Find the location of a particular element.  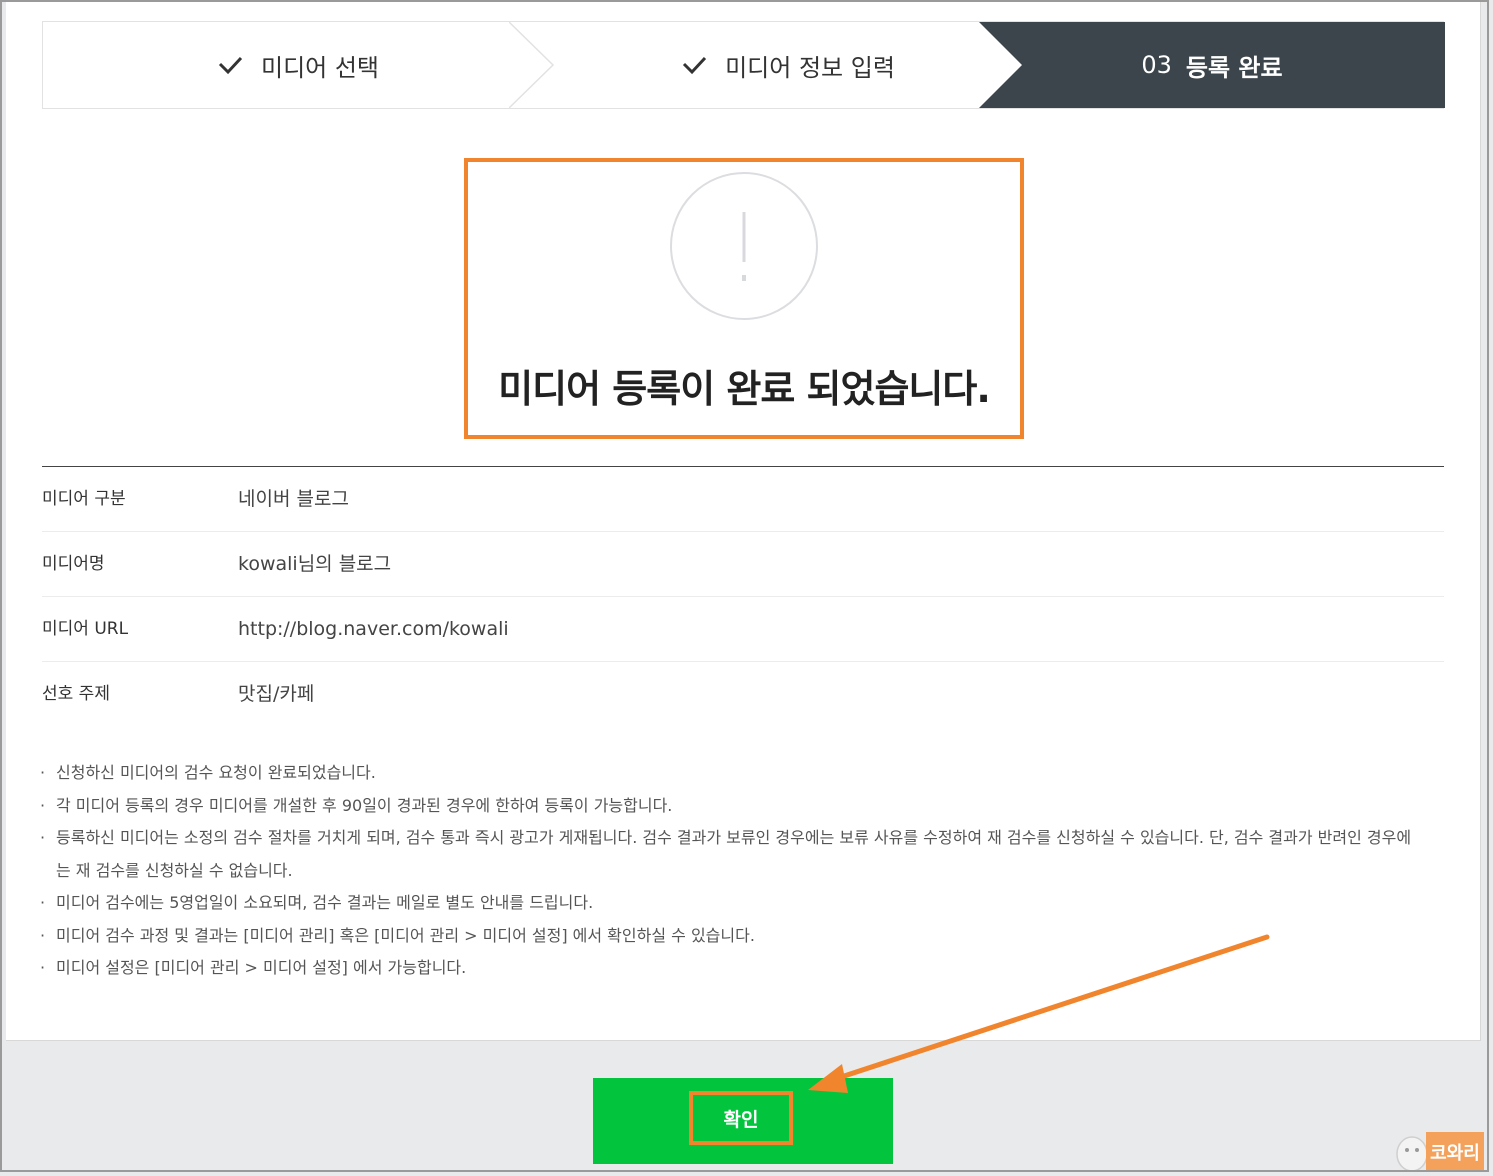

info-value: 네이버 블로그 is located at coordinates (293, 499).